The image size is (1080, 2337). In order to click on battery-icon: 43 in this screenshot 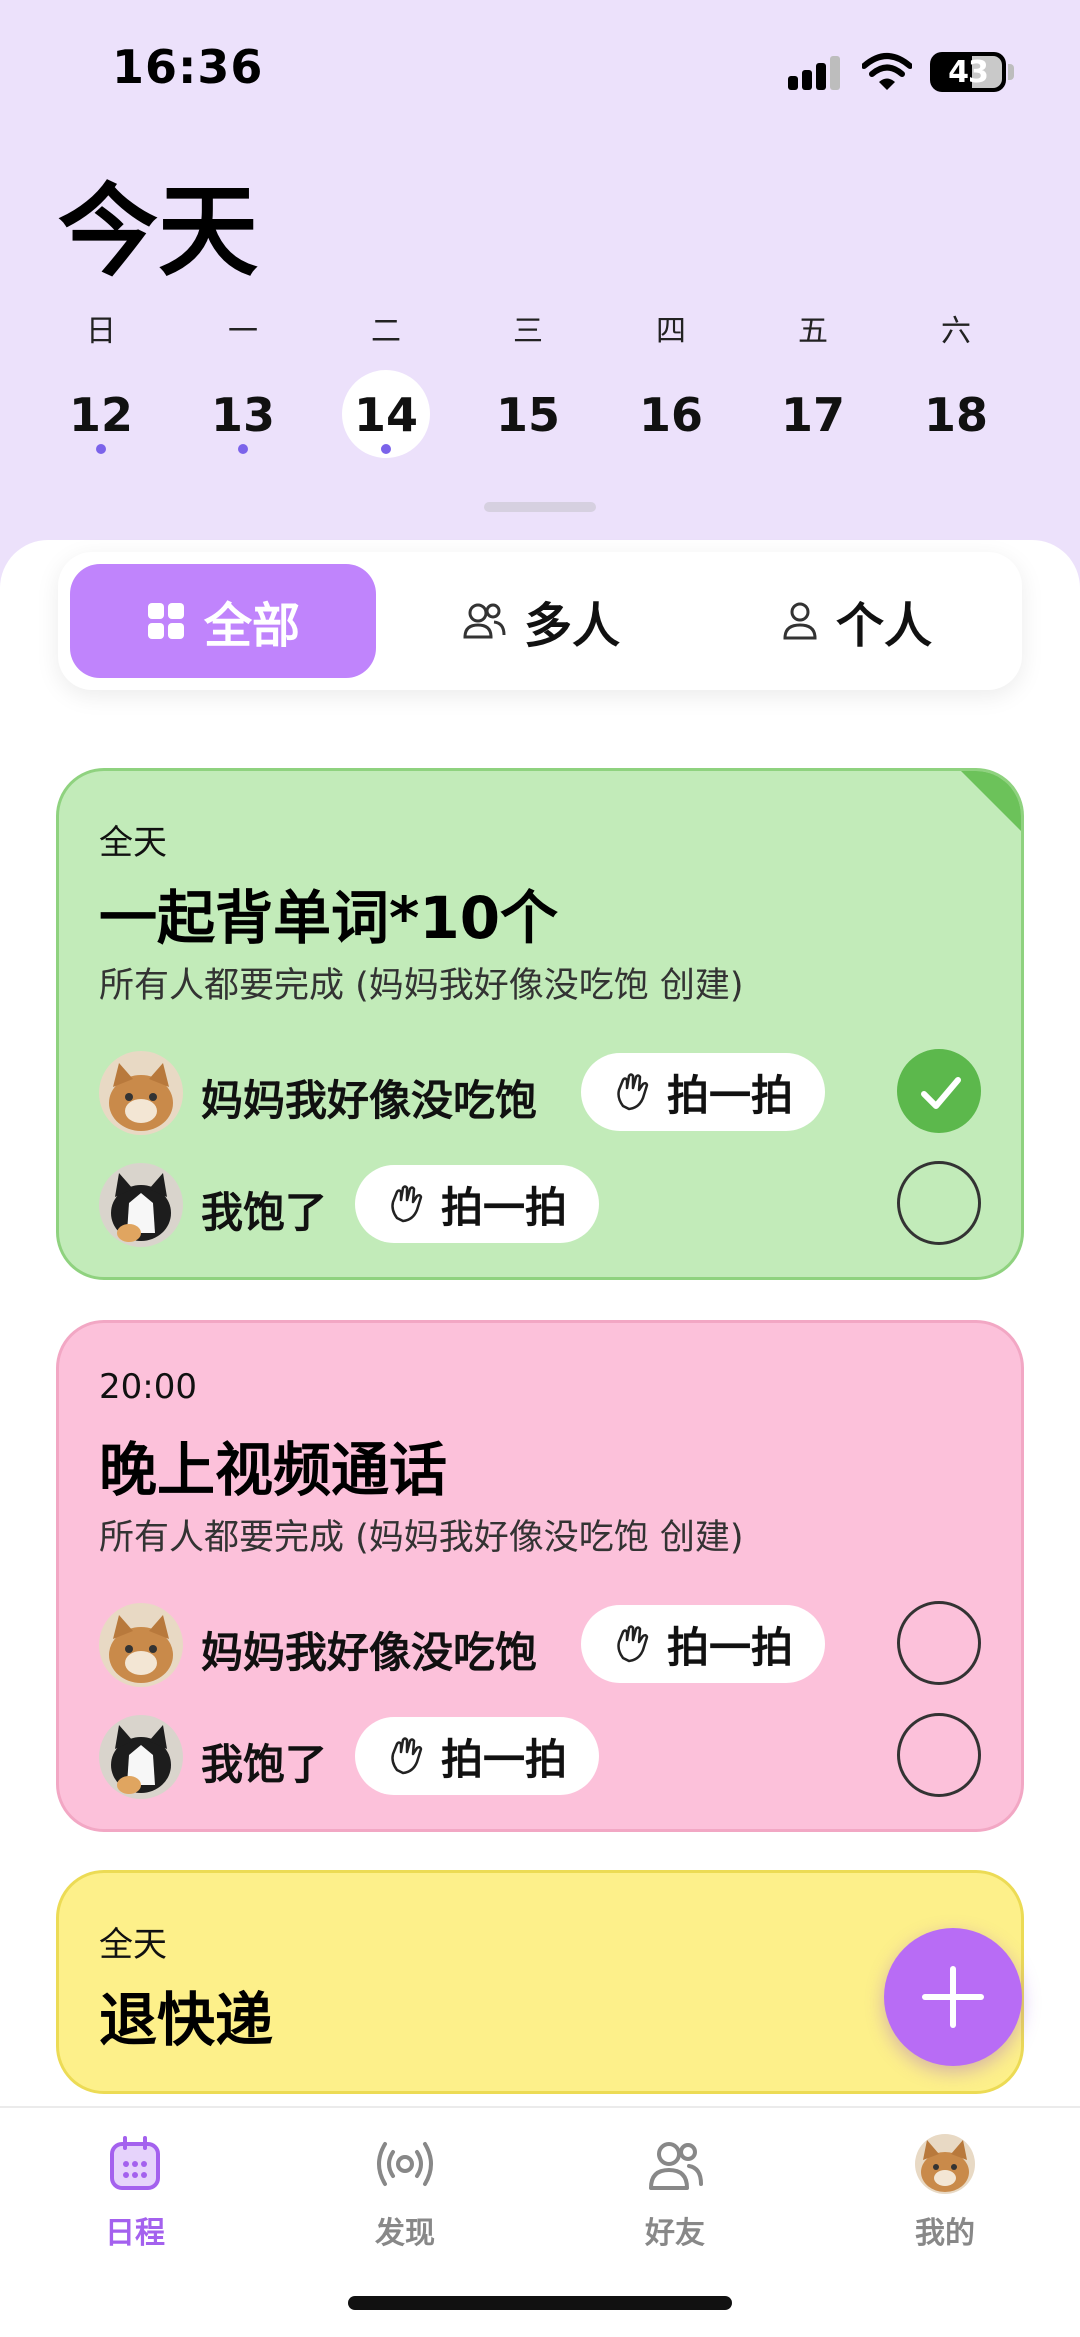, I will do `click(968, 72)`.